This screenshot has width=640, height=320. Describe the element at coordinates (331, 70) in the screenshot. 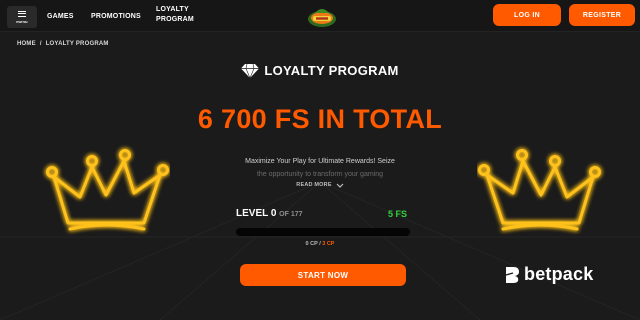

I see `page-title: LOYALTY PROGRAM` at that location.